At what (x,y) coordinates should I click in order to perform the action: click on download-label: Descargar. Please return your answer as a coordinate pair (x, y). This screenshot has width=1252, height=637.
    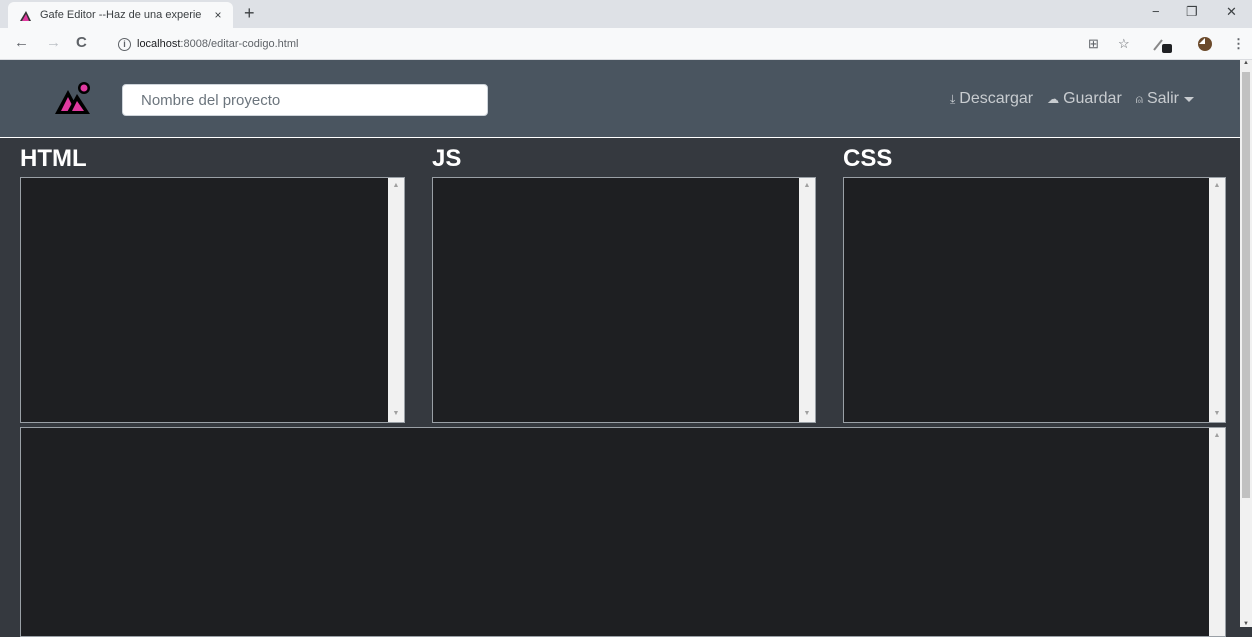
    Looking at the image, I should click on (996, 98).